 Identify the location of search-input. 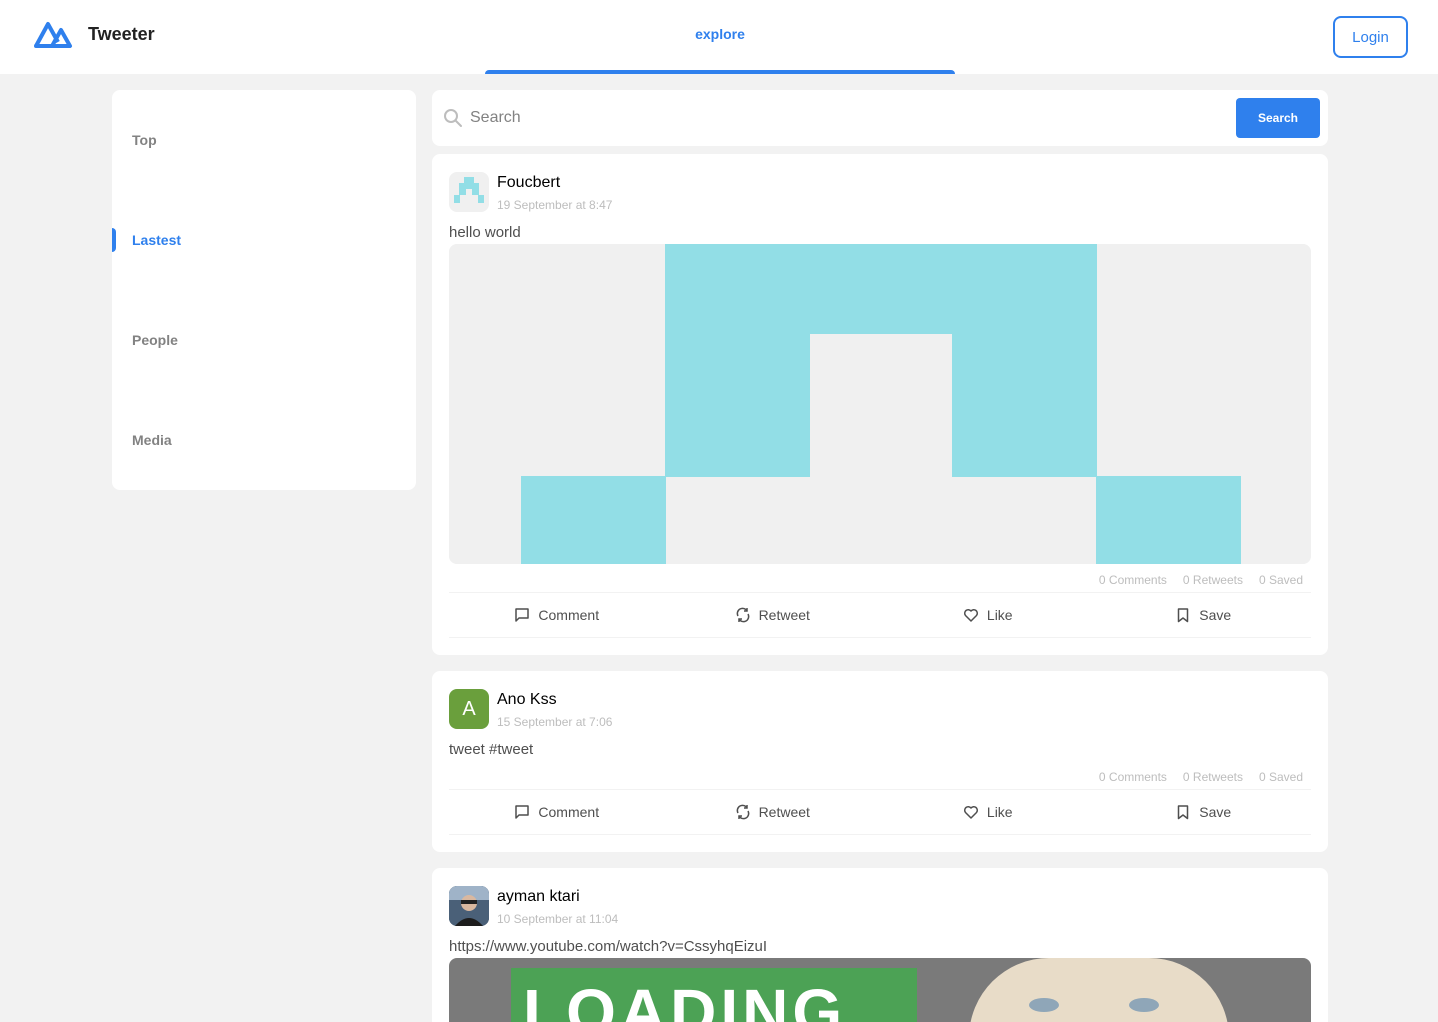
(840, 118).